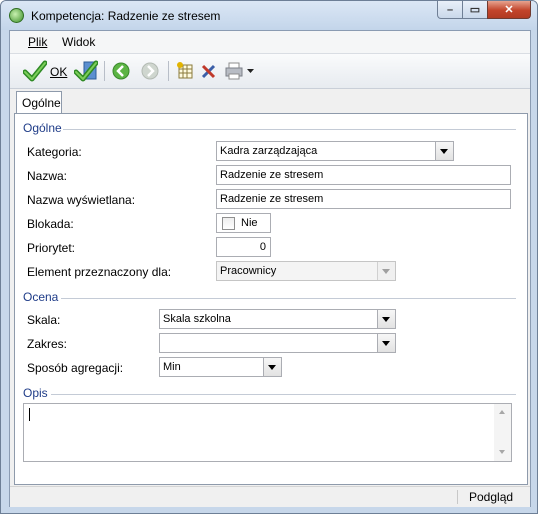  I want to click on scroll-up-icon, so click(502, 412).